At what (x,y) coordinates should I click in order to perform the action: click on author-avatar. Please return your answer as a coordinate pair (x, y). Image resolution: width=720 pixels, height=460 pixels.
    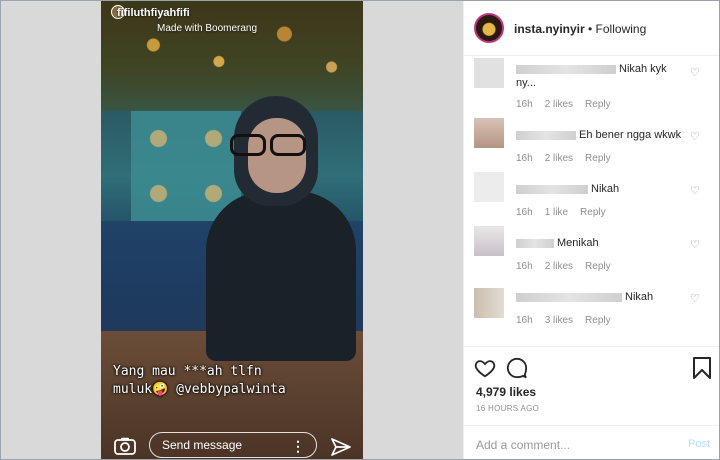
    Looking at the image, I should click on (489, 28).